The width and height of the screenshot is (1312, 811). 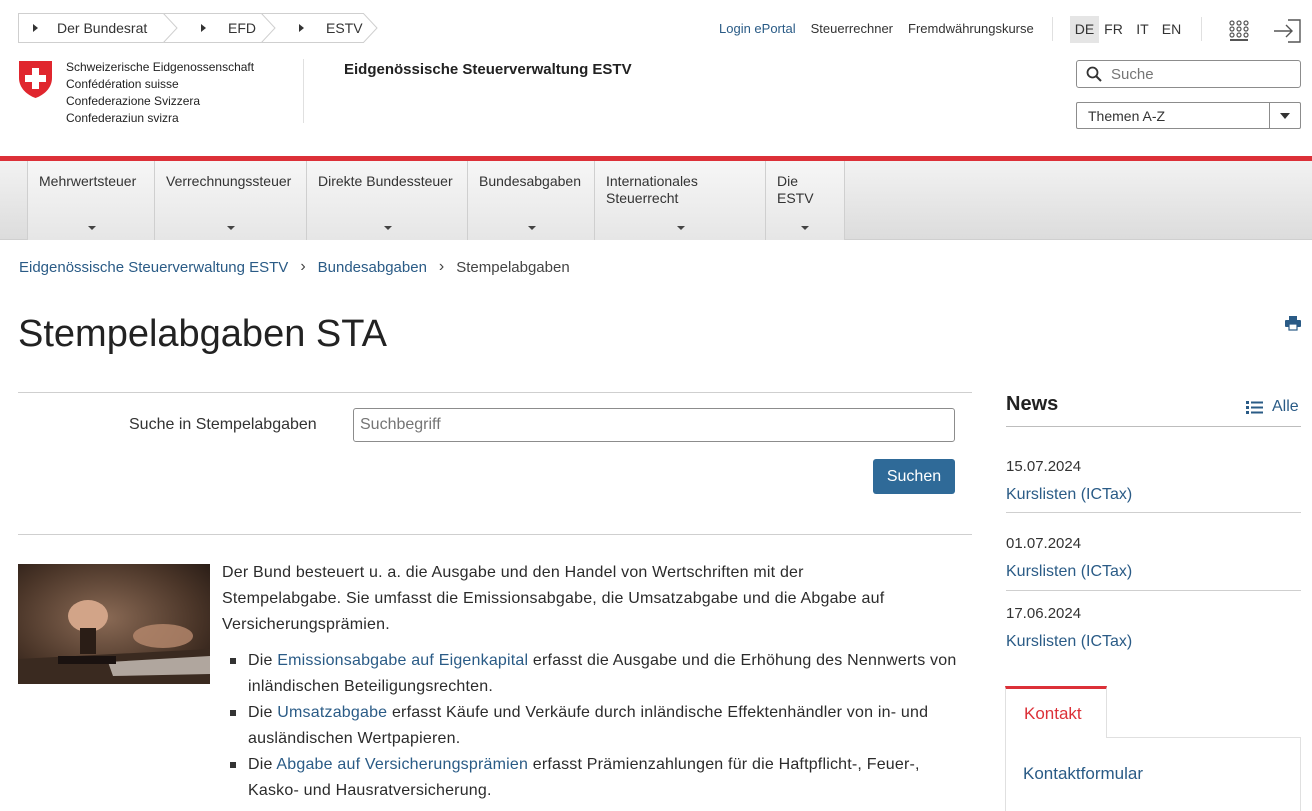 What do you see at coordinates (402, 764) in the screenshot?
I see `versicherungspraemien-link: Abgabe auf Versicherungsprämien` at bounding box center [402, 764].